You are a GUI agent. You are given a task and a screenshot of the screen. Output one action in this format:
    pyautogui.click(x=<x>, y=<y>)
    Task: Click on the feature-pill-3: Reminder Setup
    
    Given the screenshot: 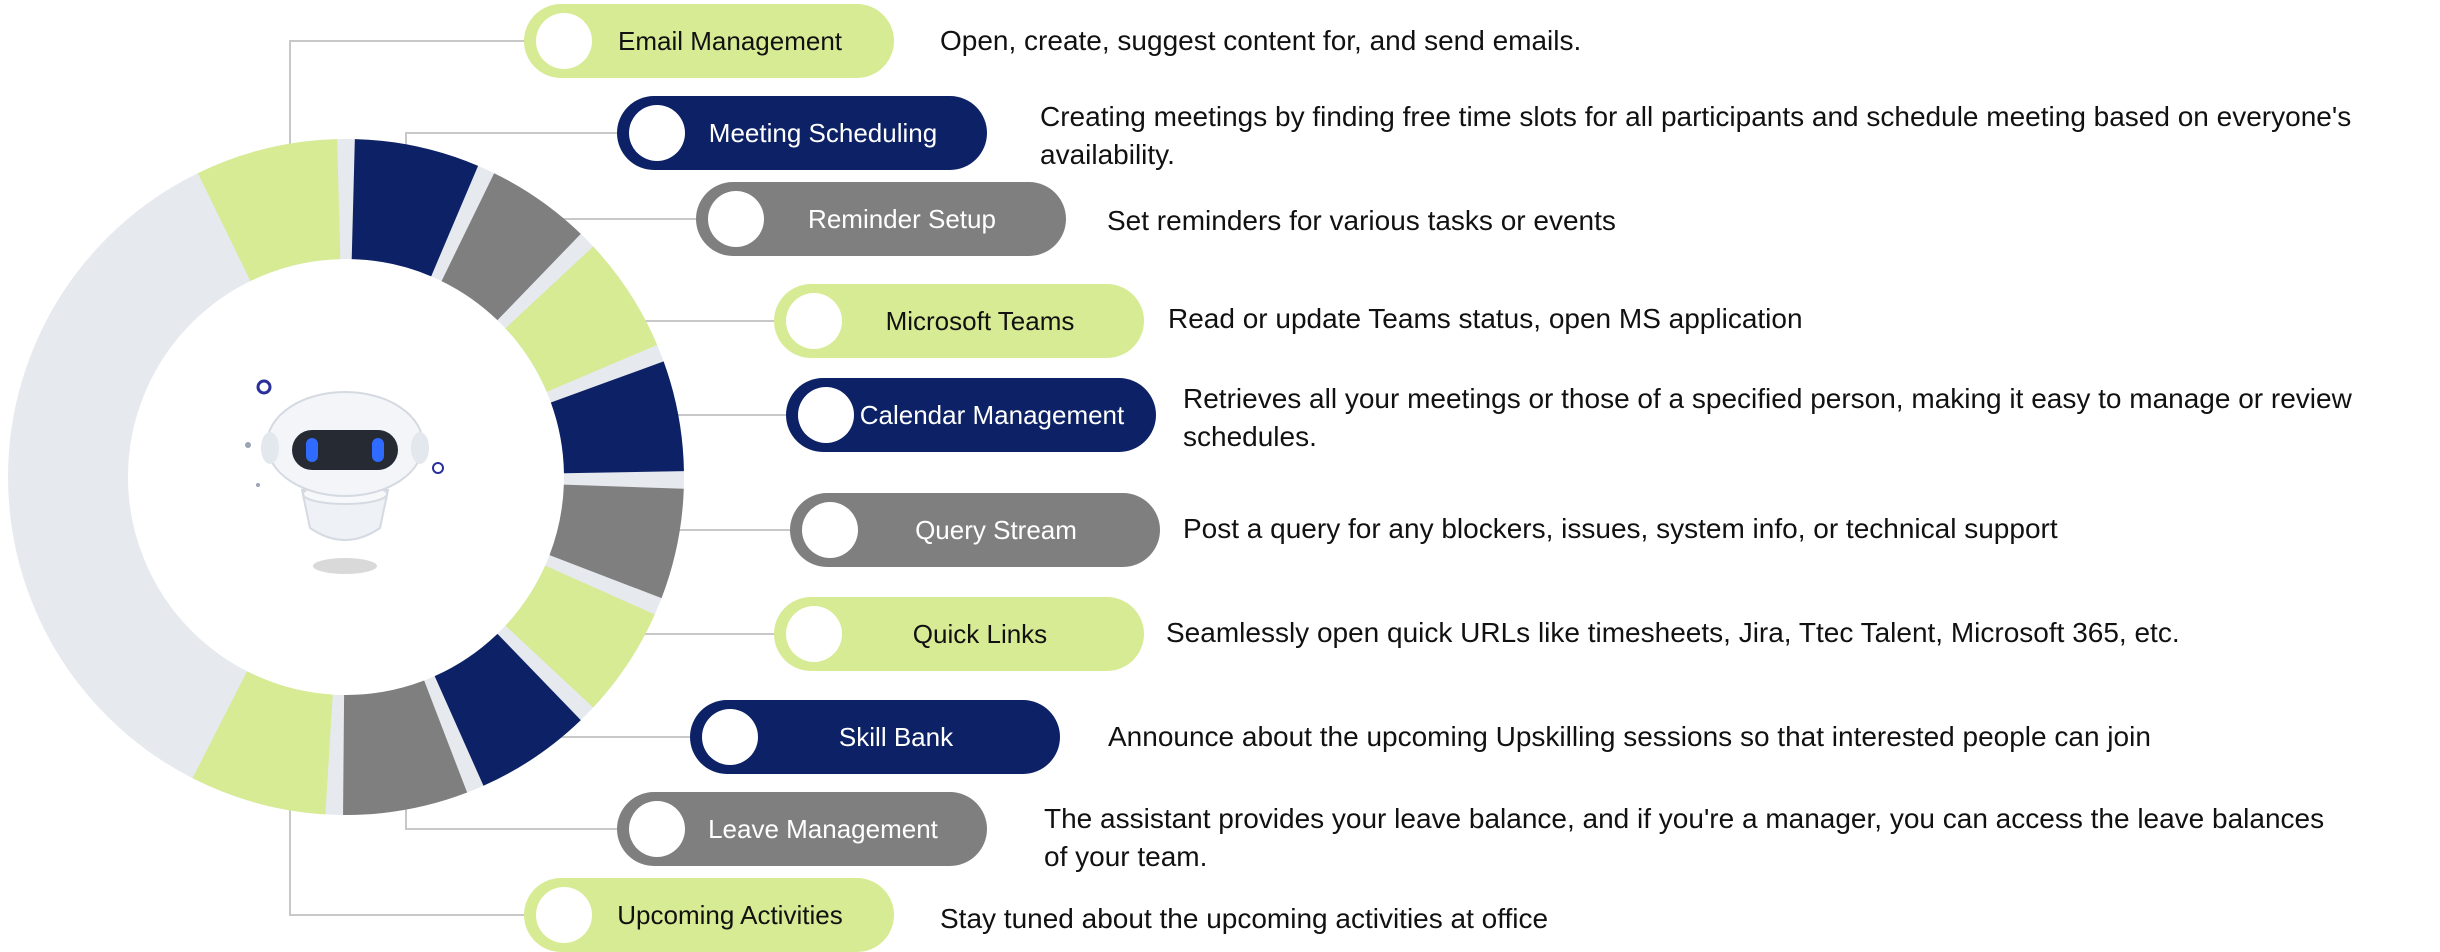 What is the action you would take?
    pyautogui.click(x=881, y=219)
    